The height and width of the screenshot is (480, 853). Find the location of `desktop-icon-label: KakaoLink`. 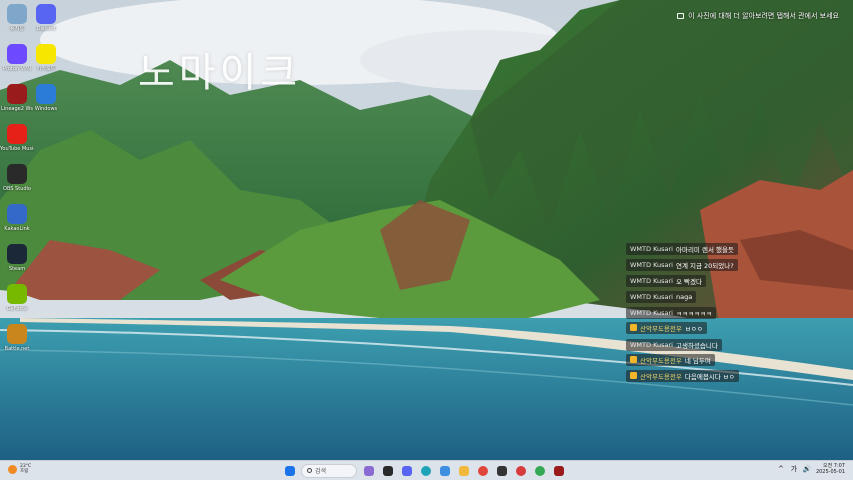

desktop-icon-label: KakaoLink is located at coordinates (17, 229).